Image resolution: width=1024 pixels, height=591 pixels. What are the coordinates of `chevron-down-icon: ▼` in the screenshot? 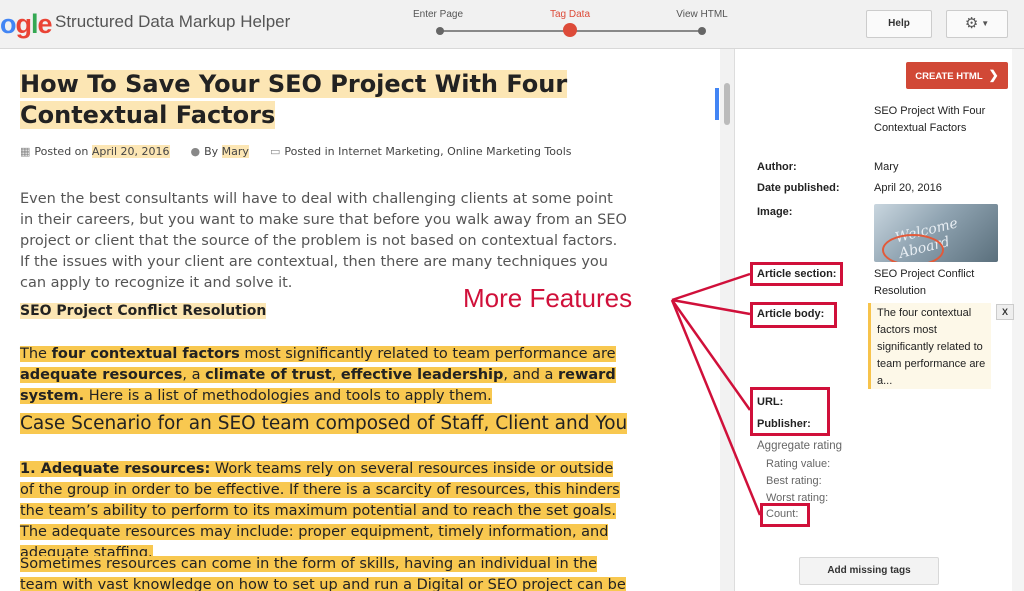 It's located at (985, 23).